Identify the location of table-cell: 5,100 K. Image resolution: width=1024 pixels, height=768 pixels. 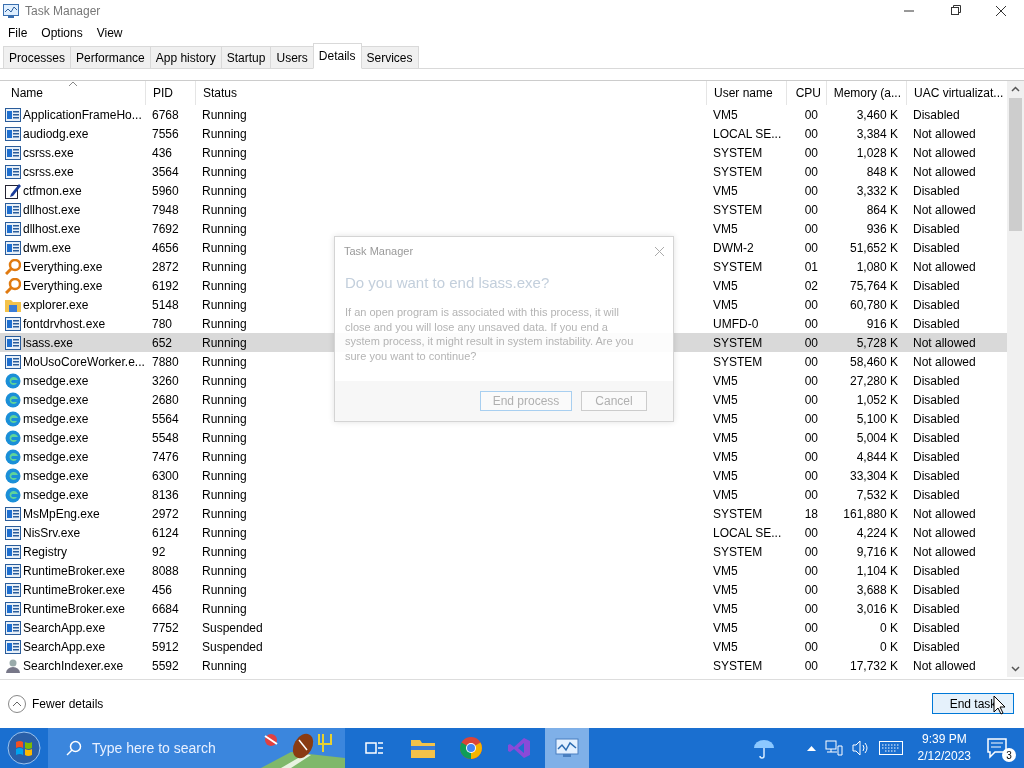
(877, 418).